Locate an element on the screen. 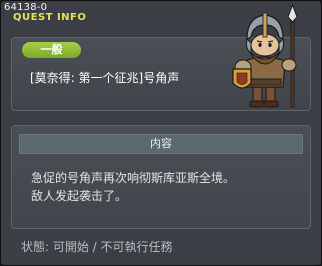 The width and height of the screenshot is (322, 266). quest-category-badge: 一般 is located at coordinates (51, 50).